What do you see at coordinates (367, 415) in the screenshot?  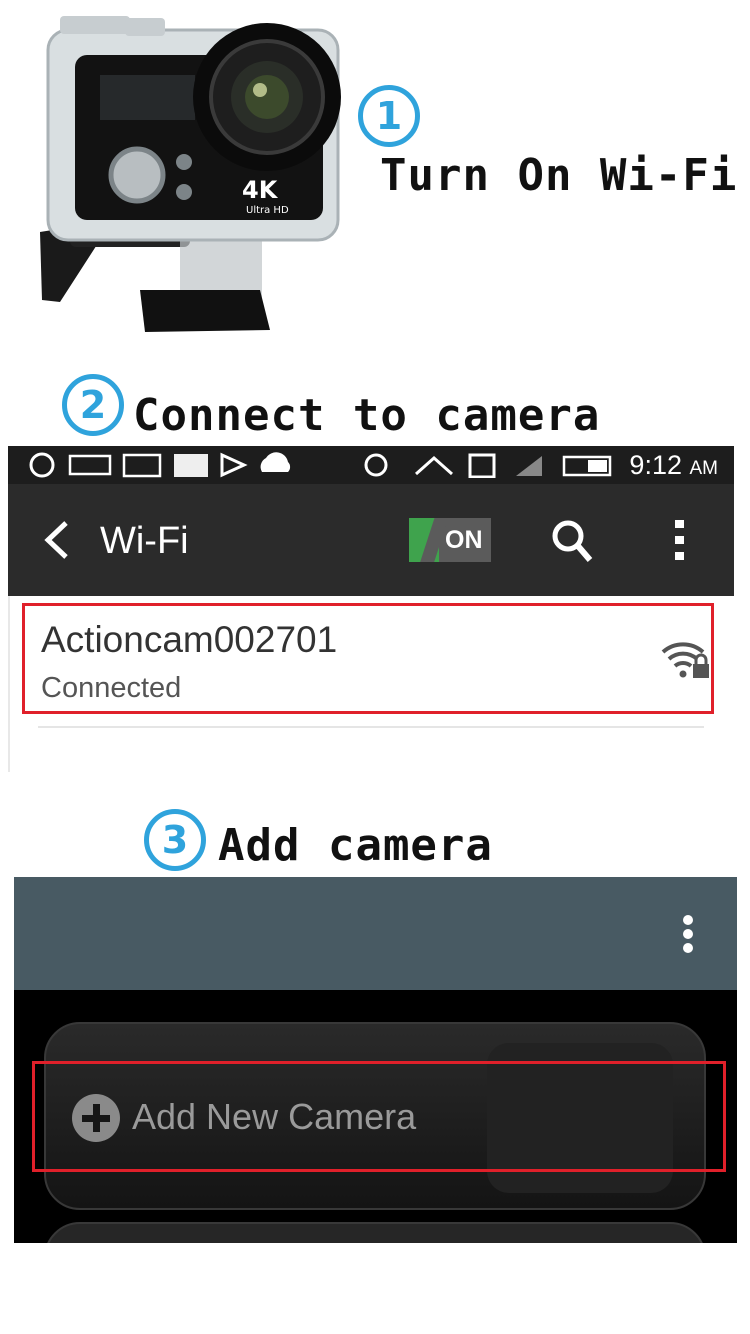 I see `step-2-title: Connect to camera` at bounding box center [367, 415].